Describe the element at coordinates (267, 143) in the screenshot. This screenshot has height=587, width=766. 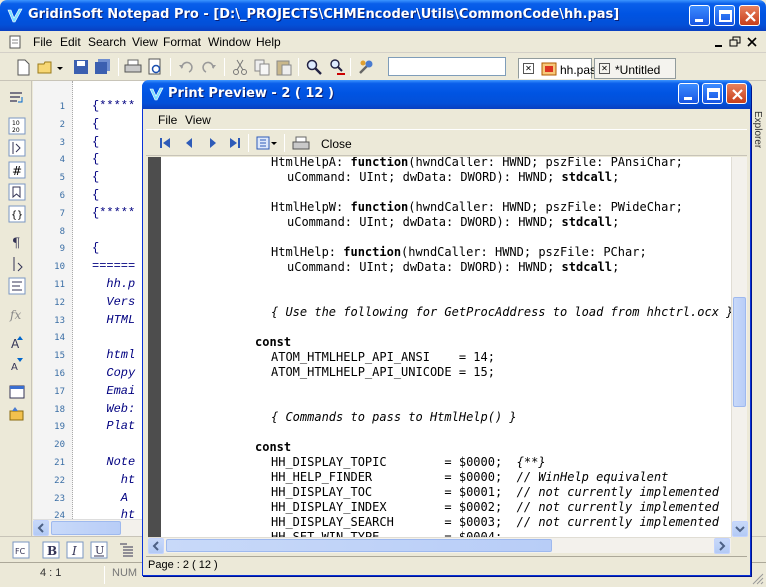
I see `page-layout-icon` at that location.